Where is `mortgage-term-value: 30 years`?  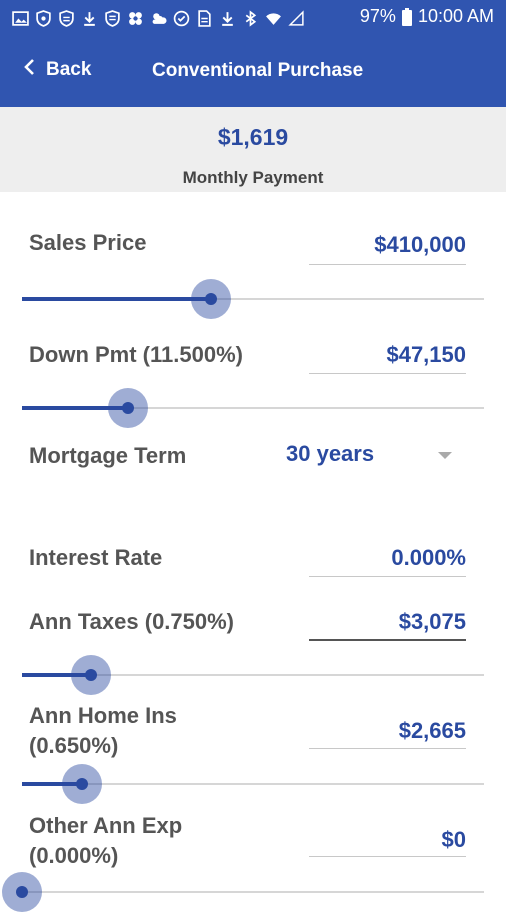
mortgage-term-value: 30 years is located at coordinates (330, 453).